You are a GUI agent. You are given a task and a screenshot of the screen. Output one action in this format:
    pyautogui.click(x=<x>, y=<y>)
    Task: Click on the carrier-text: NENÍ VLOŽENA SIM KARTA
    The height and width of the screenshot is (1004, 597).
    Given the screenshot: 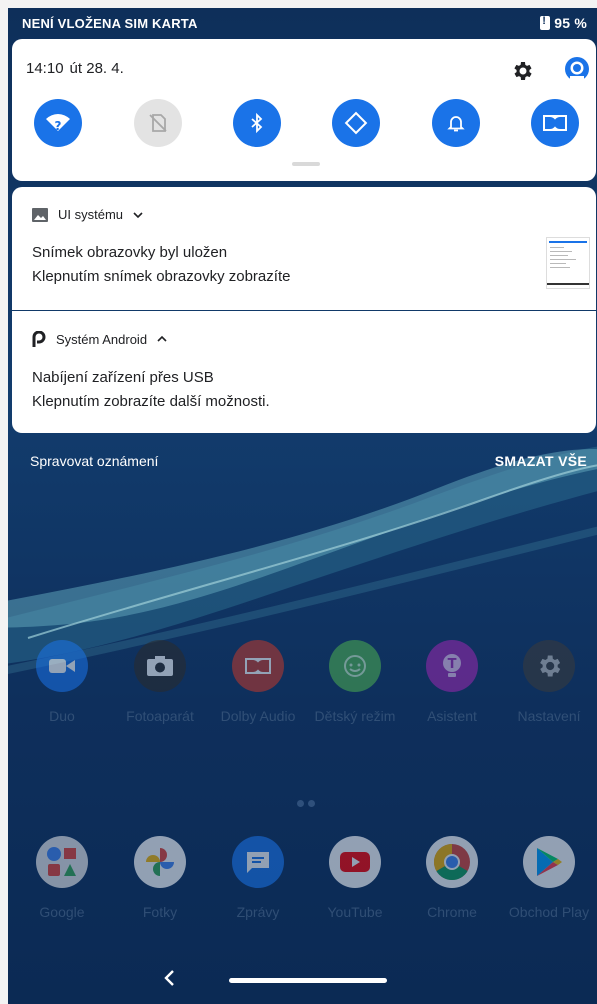 What is the action you would take?
    pyautogui.click(x=110, y=23)
    